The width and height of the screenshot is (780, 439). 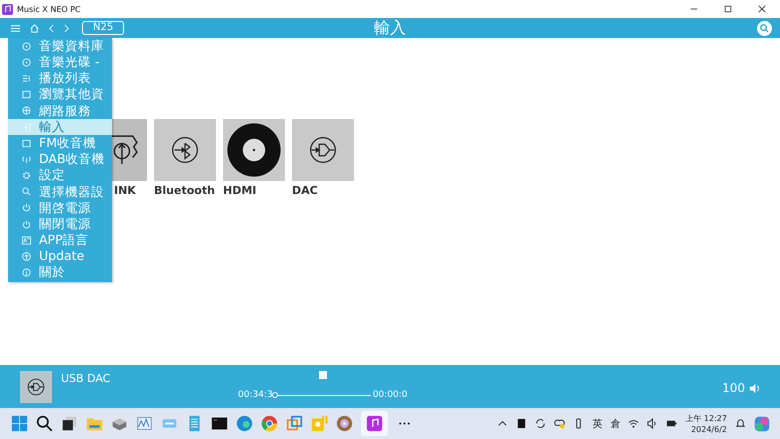 I want to click on music-app-button, so click(x=374, y=423).